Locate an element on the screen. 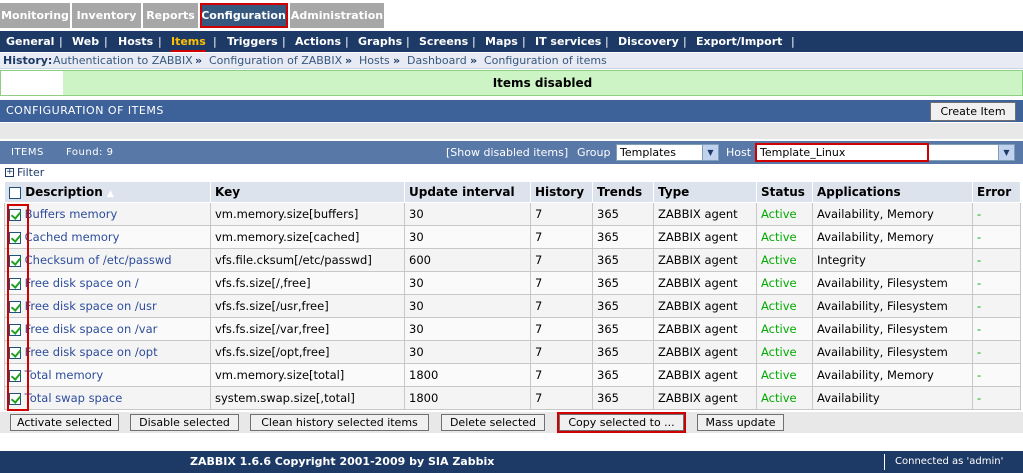 This screenshot has height=473, width=1023. item-key: vfs.fs.size[/var,free] is located at coordinates (307, 329).